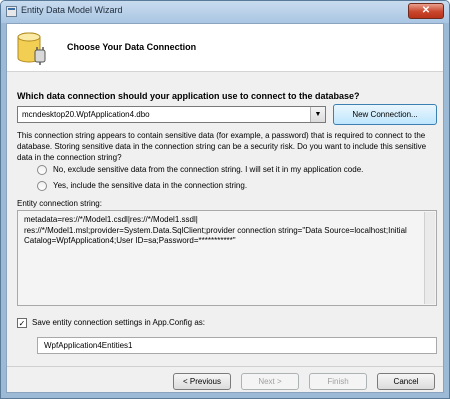 The height and width of the screenshot is (399, 450). Describe the element at coordinates (132, 47) in the screenshot. I see `page-title: Choose Your Data Connection` at that location.